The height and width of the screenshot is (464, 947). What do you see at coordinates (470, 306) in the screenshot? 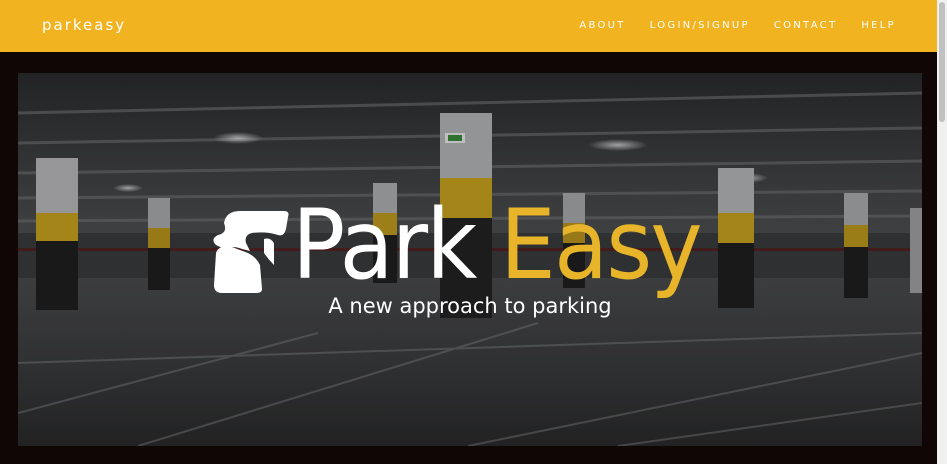
I see `hero-tagline: A new approach to parking` at bounding box center [470, 306].